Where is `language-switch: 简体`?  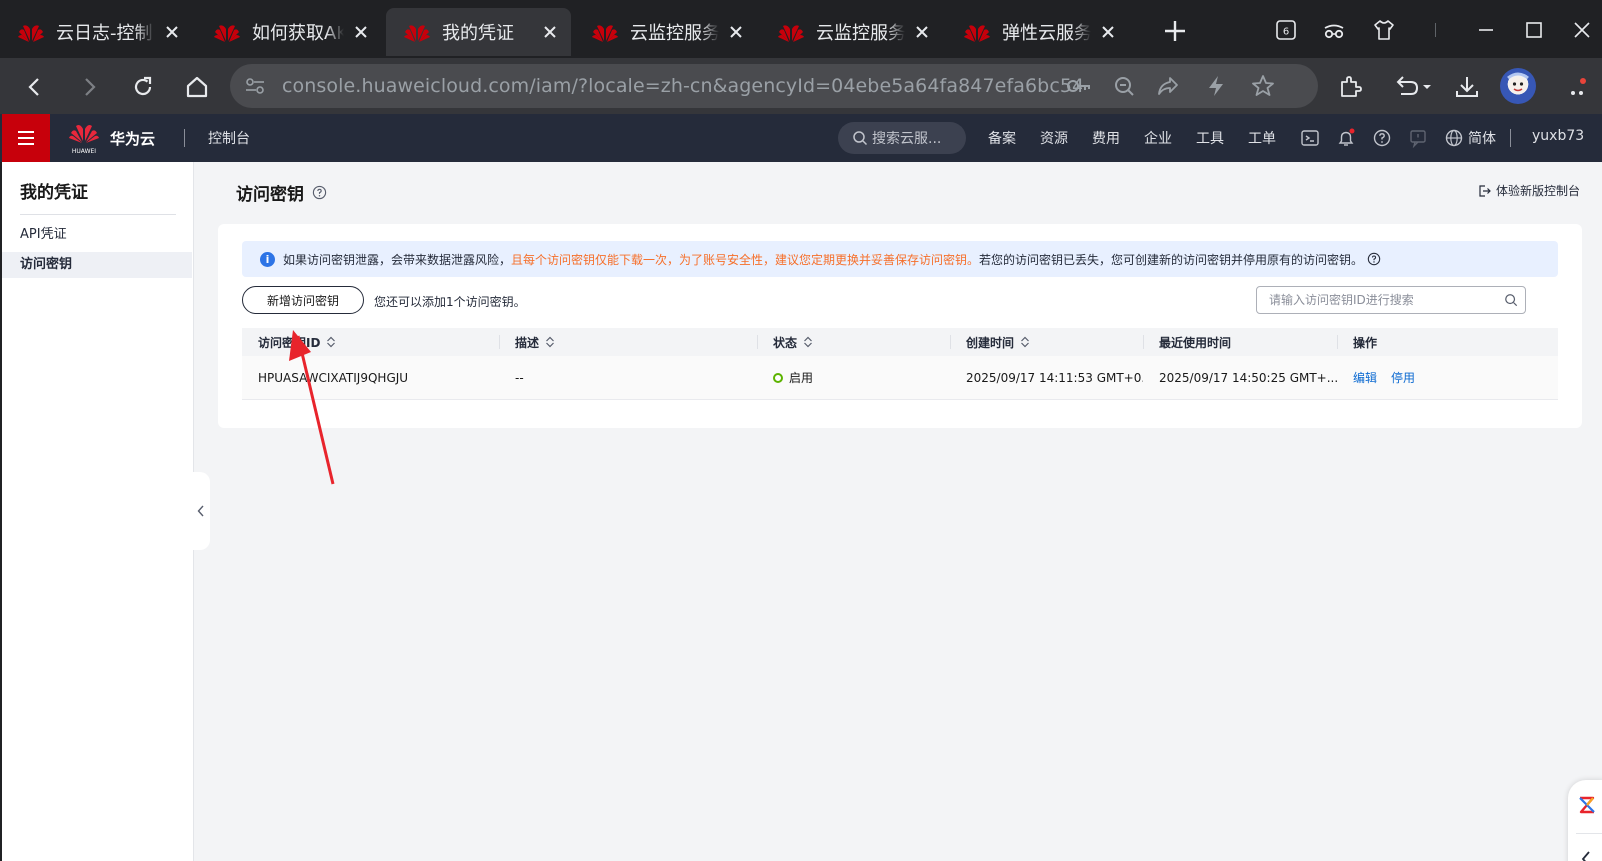
language-switch: 简体 is located at coordinates (1482, 138).